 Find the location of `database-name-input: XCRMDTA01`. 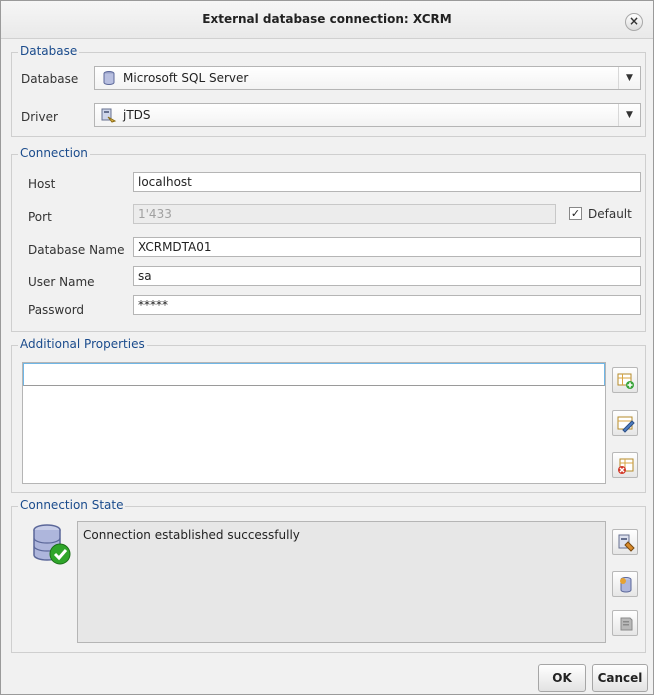

database-name-input: XCRMDTA01 is located at coordinates (387, 247).